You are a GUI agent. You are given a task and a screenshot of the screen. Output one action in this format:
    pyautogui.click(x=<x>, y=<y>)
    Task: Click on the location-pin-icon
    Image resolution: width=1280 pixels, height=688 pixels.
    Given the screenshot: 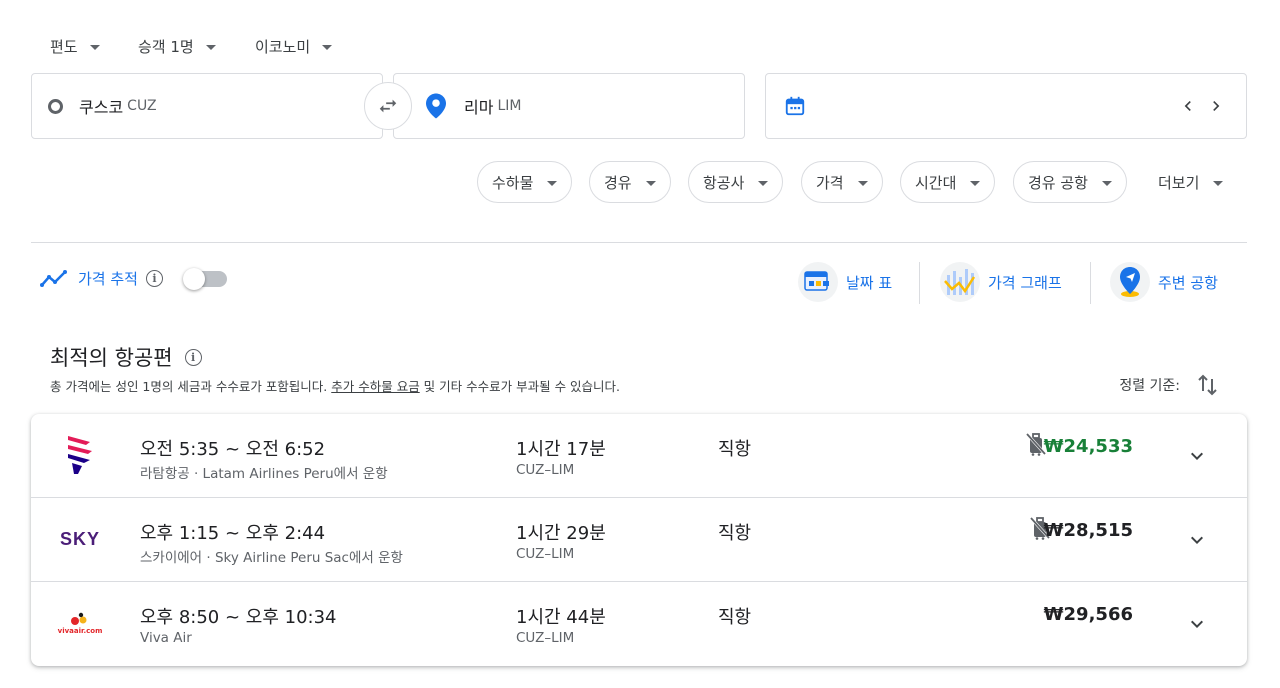 What is the action you would take?
    pyautogui.click(x=436, y=106)
    